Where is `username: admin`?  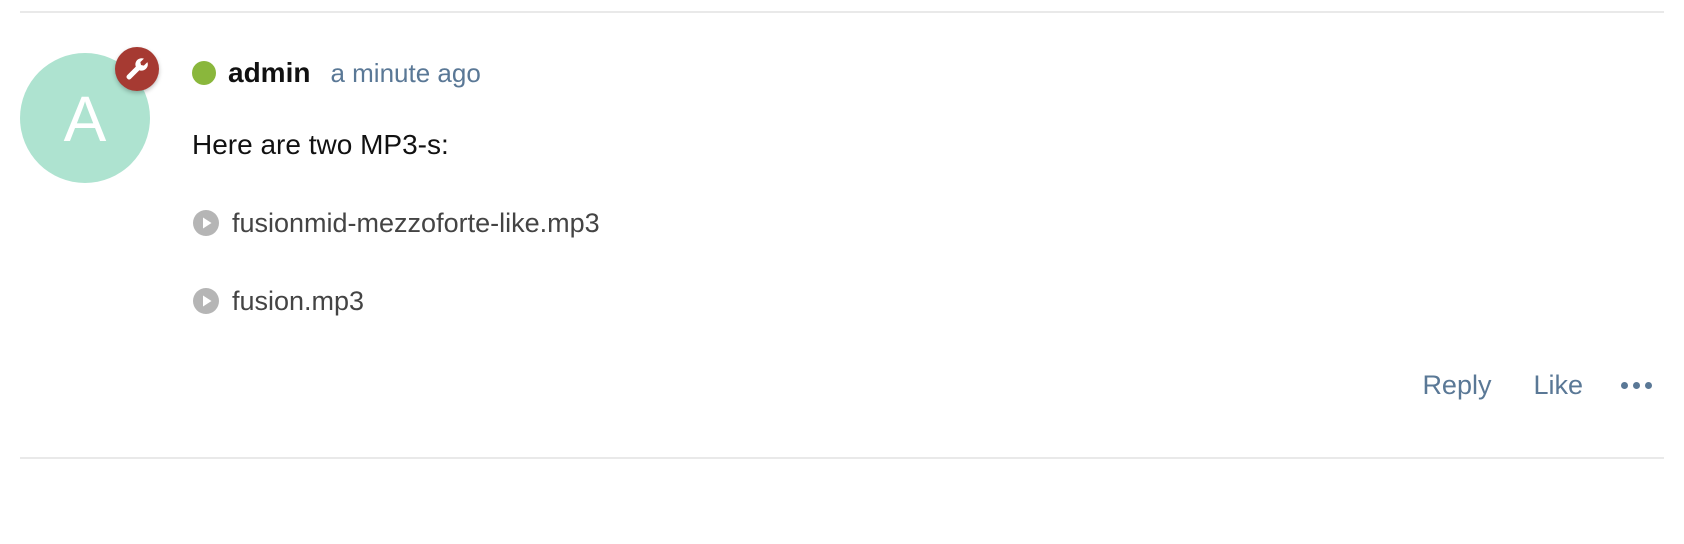 username: admin is located at coordinates (269, 73).